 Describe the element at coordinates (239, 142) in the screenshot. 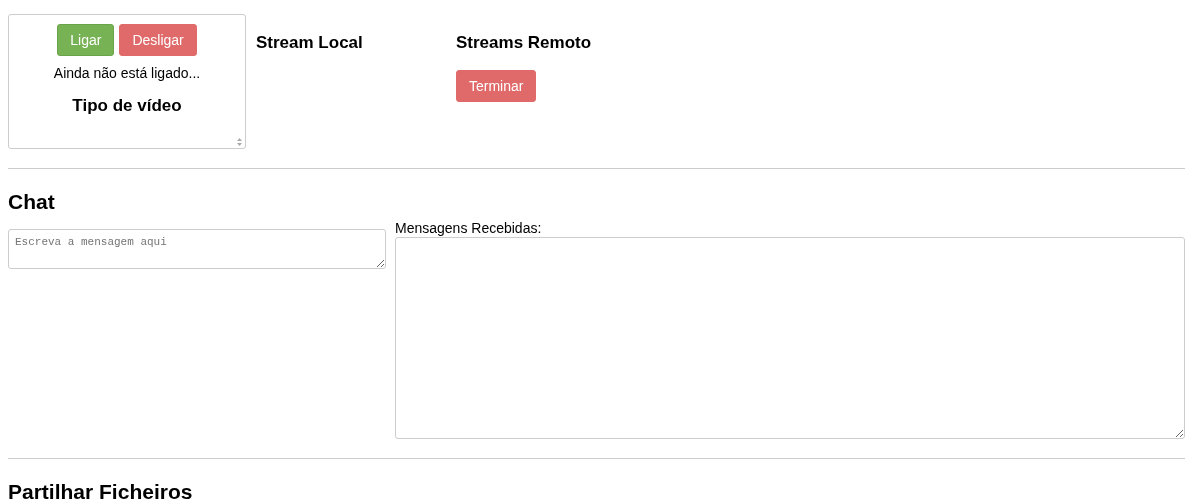

I see `spinner-arrows-icon` at that location.